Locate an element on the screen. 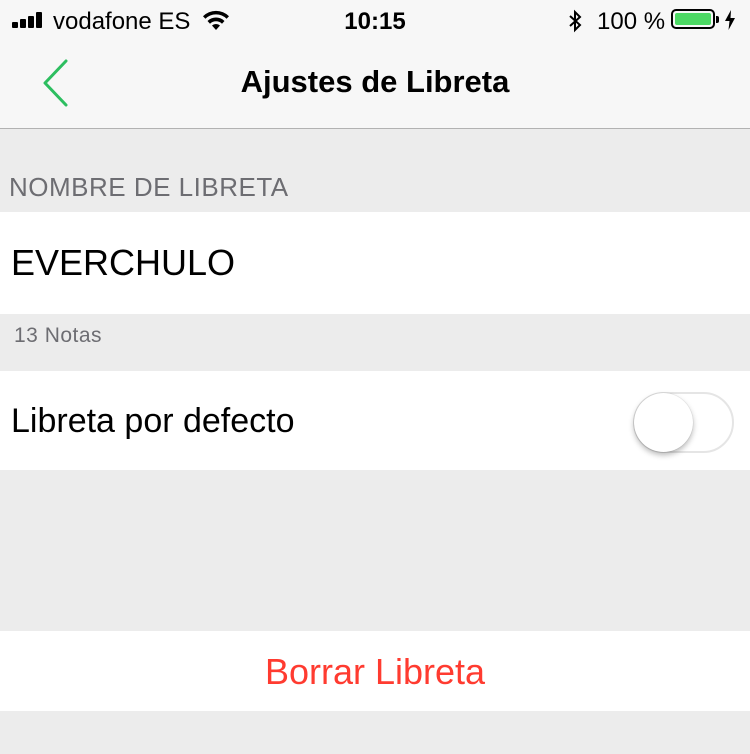  notebook-name-header: NOMBRE DE LIBRETA is located at coordinates (149, 187).